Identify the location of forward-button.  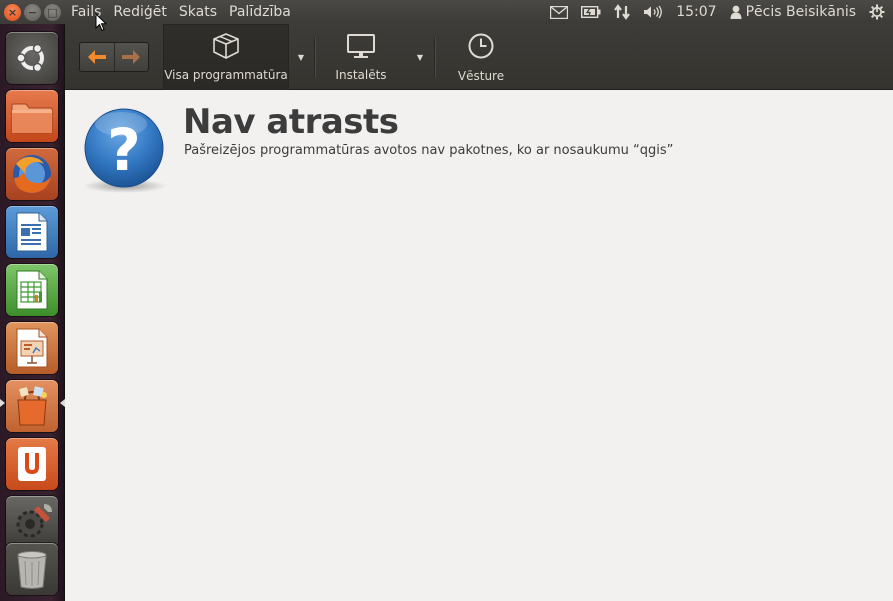
(130, 57).